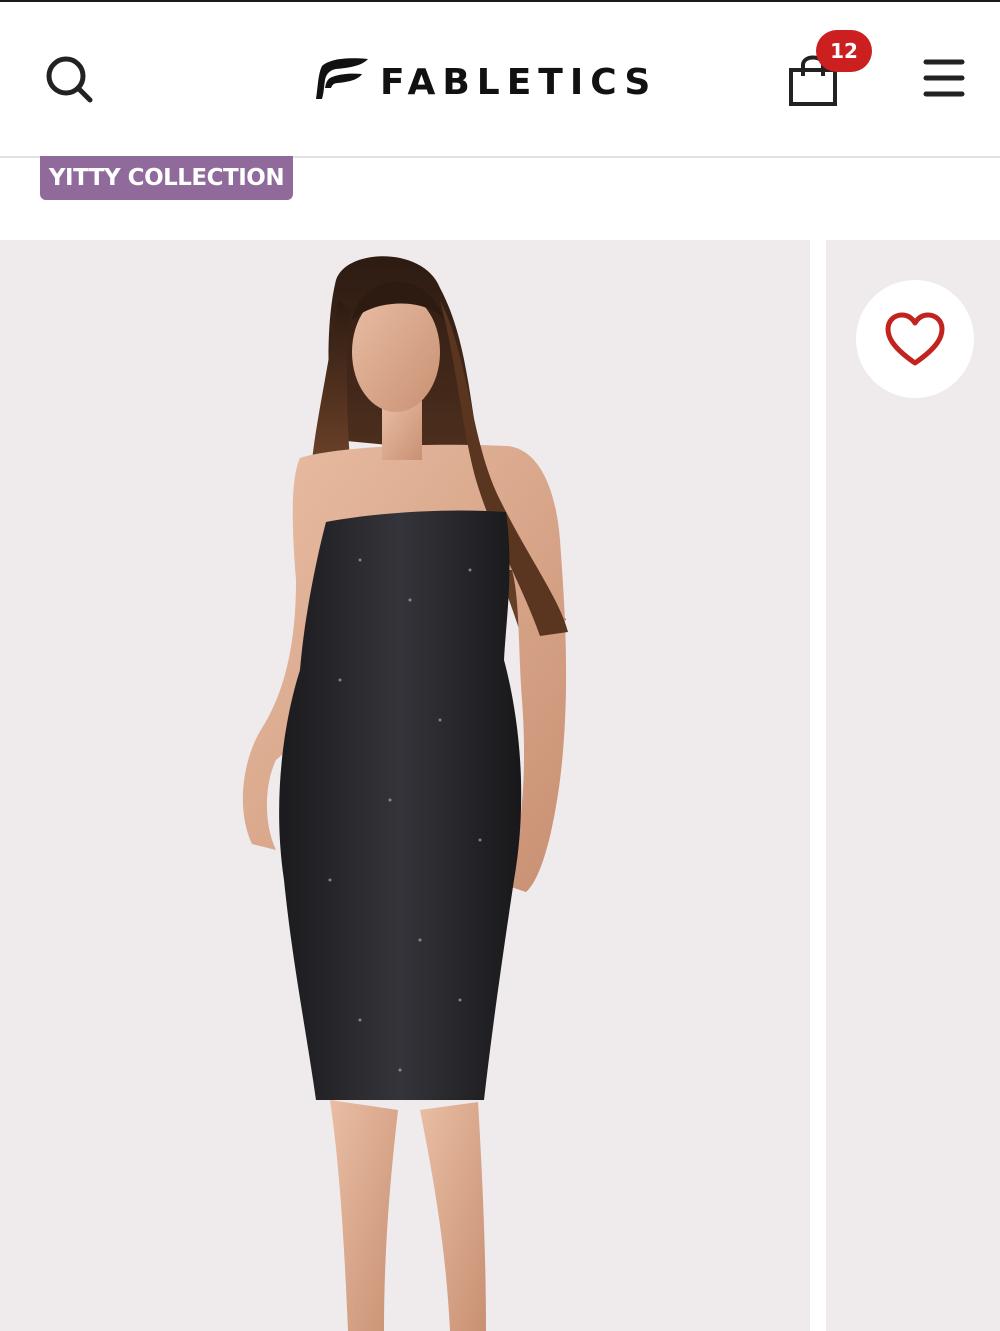 This screenshot has width=1000, height=1331. I want to click on collection-badge: YITTY COLLECTION, so click(166, 178).